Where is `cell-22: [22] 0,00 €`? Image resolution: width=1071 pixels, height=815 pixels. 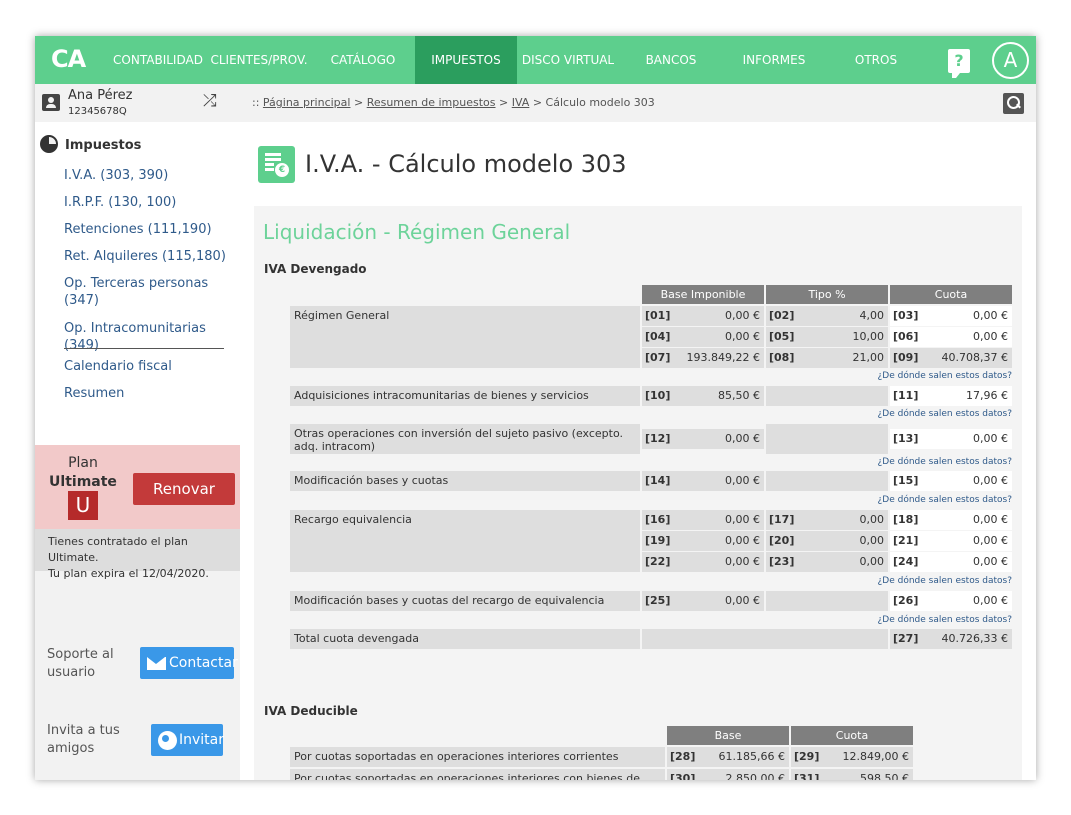 cell-22: [22] 0,00 € is located at coordinates (703, 562).